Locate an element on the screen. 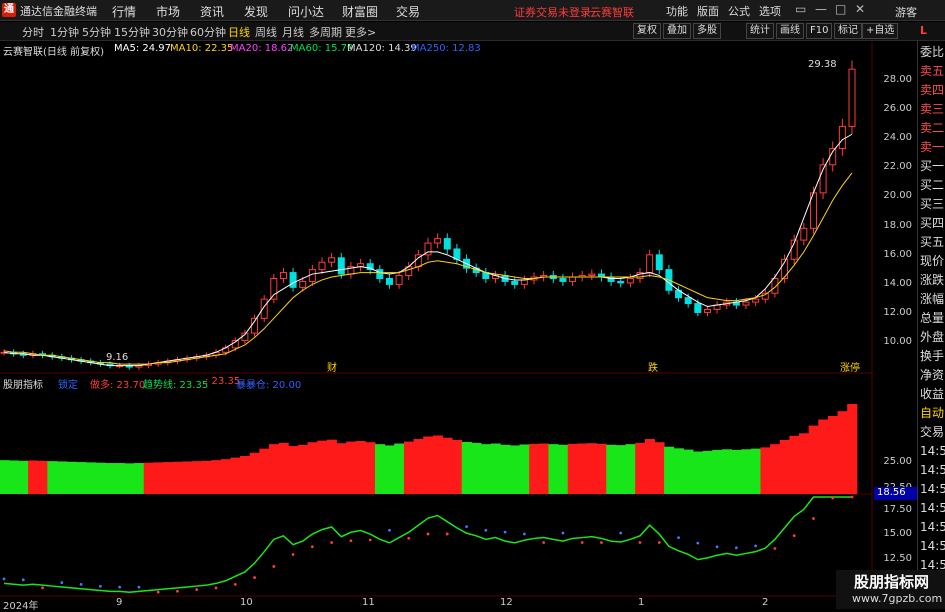 This screenshot has width=945, height=612. y-label: 22.00 is located at coordinates (897, 166).